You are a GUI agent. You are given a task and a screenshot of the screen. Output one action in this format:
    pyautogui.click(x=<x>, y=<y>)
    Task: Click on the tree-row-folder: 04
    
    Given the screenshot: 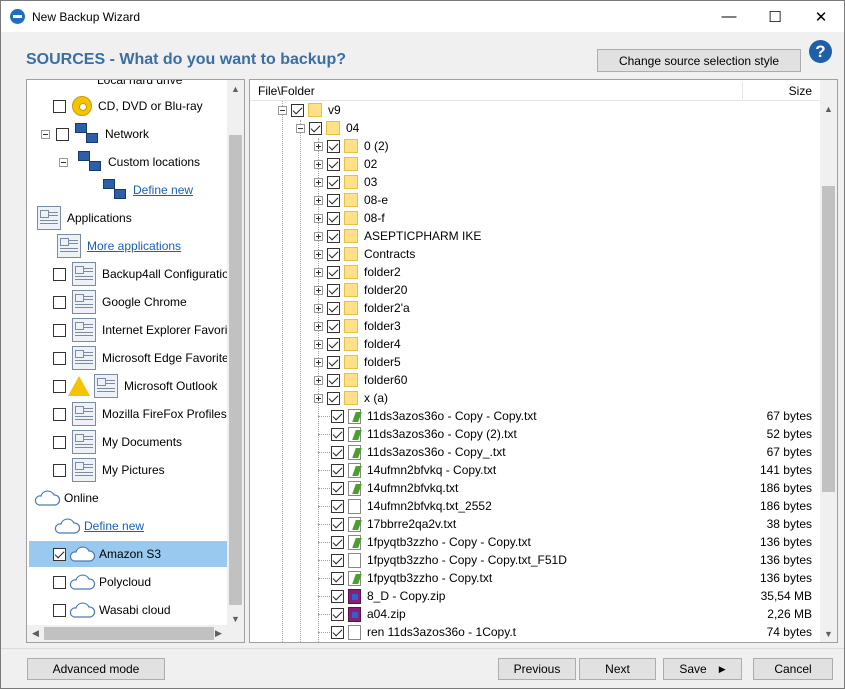 What is the action you would take?
    pyautogui.click(x=554, y=128)
    